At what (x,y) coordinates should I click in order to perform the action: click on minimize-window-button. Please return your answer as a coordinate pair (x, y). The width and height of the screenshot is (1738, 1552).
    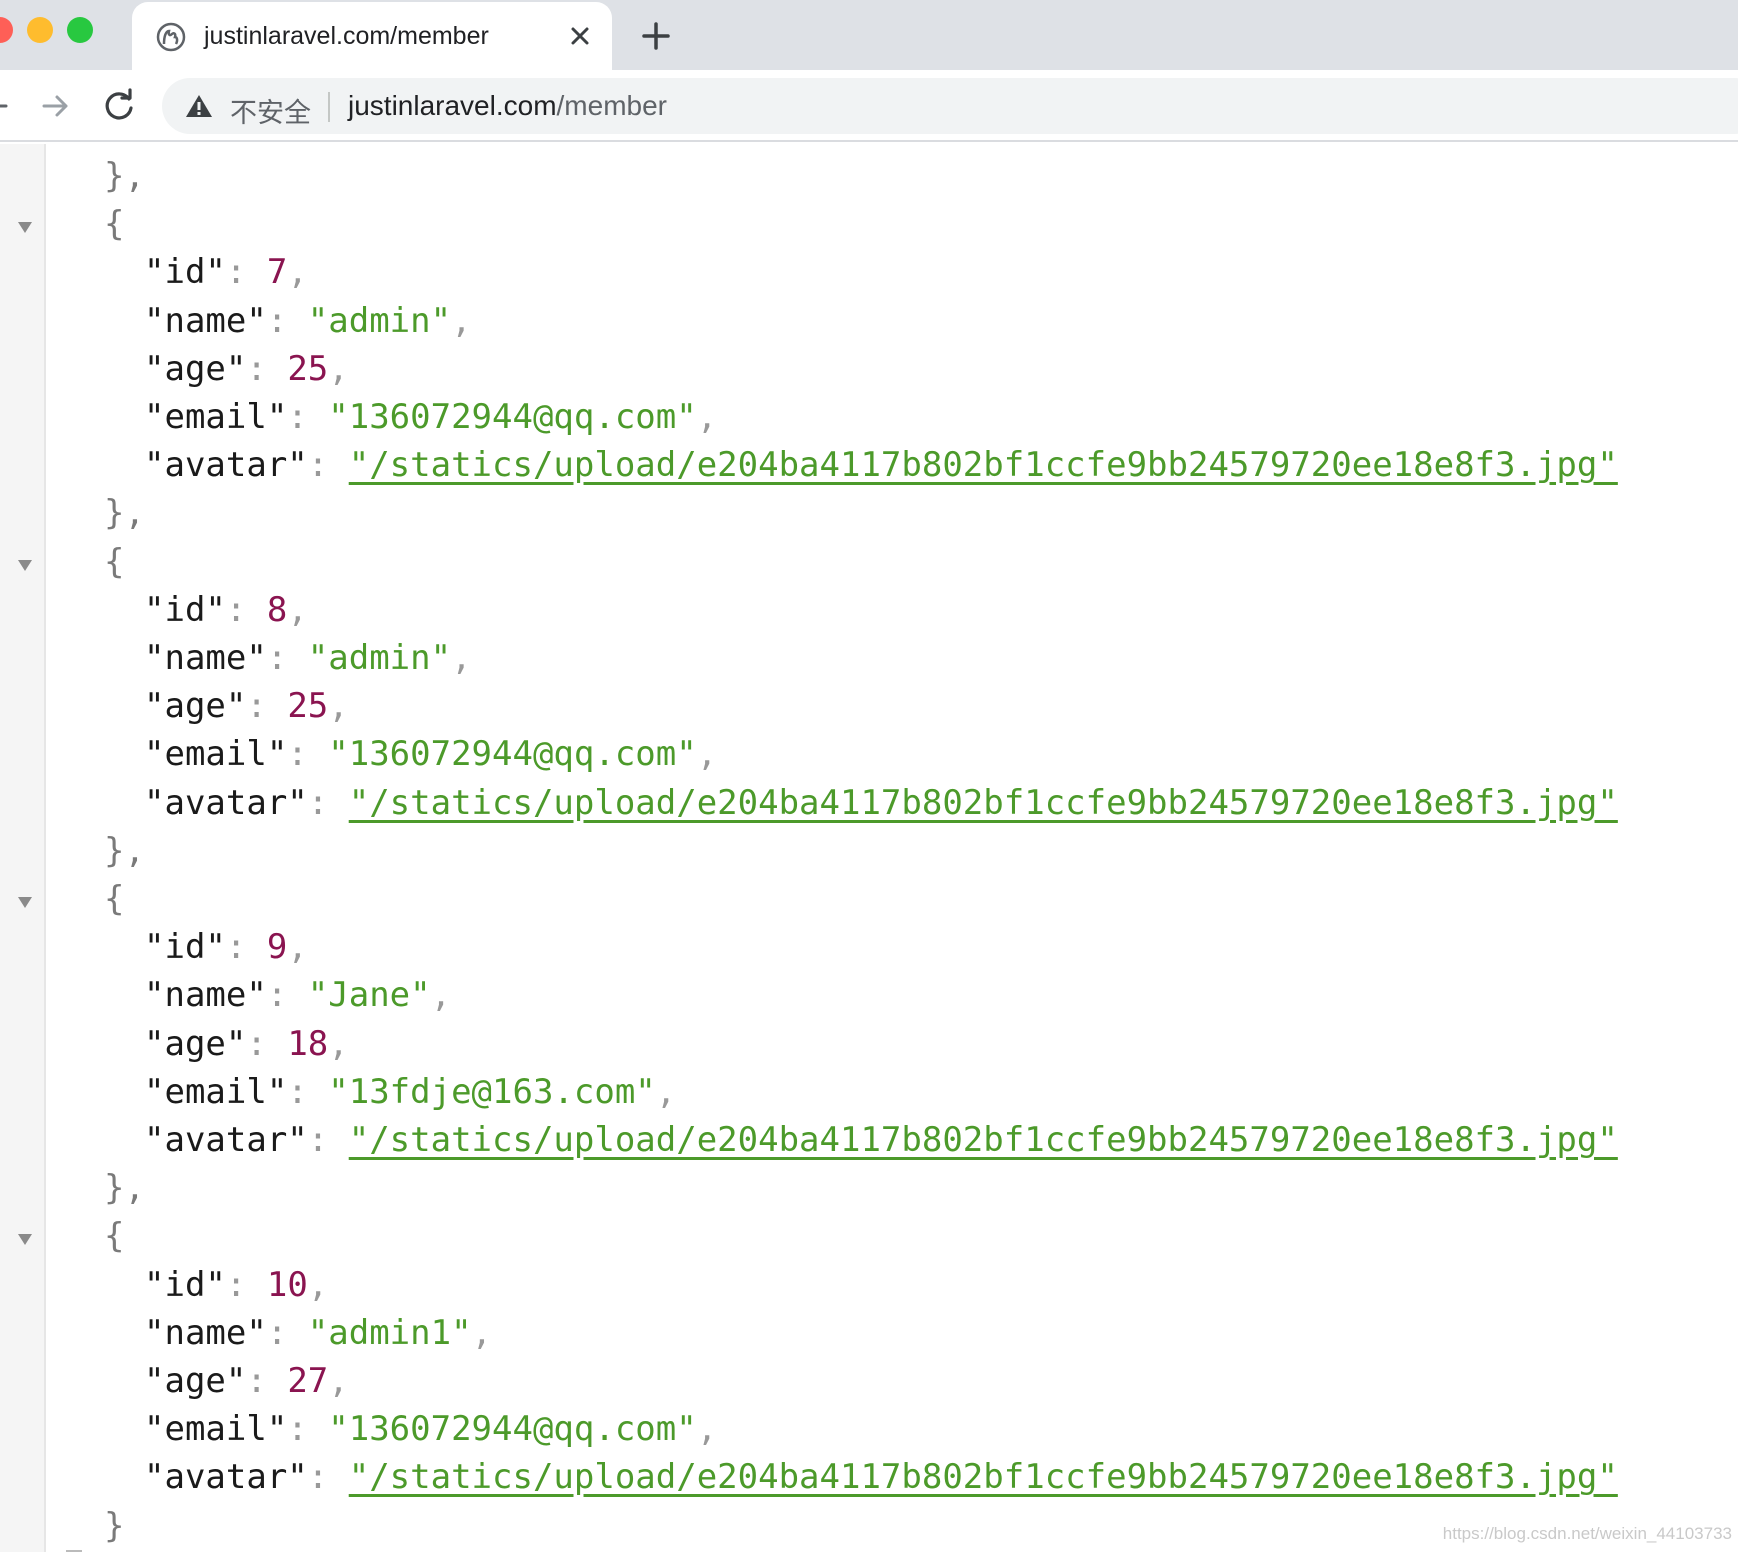
    Looking at the image, I should click on (40, 30).